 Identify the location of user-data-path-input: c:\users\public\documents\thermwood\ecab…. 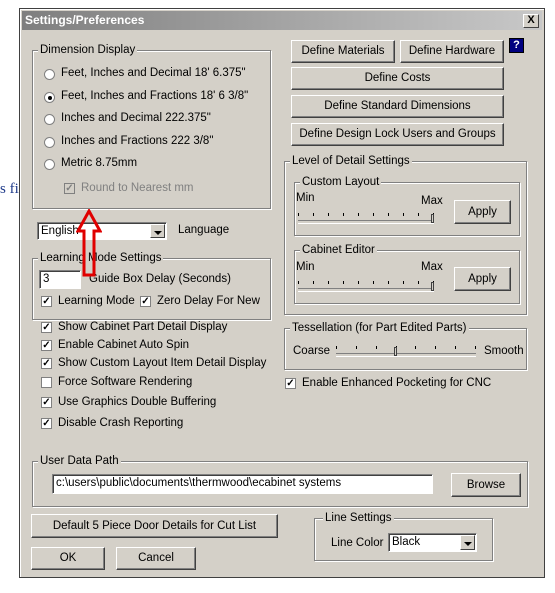
(242, 484).